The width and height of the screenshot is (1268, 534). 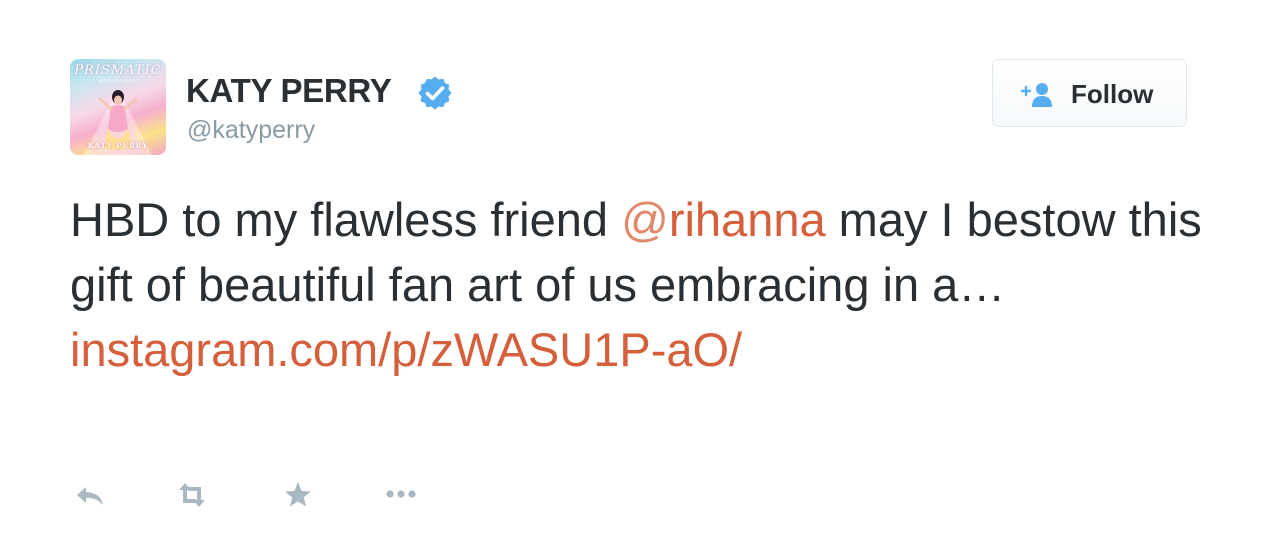 What do you see at coordinates (118, 70) in the screenshot?
I see `avatar-title: PRISMATIC` at bounding box center [118, 70].